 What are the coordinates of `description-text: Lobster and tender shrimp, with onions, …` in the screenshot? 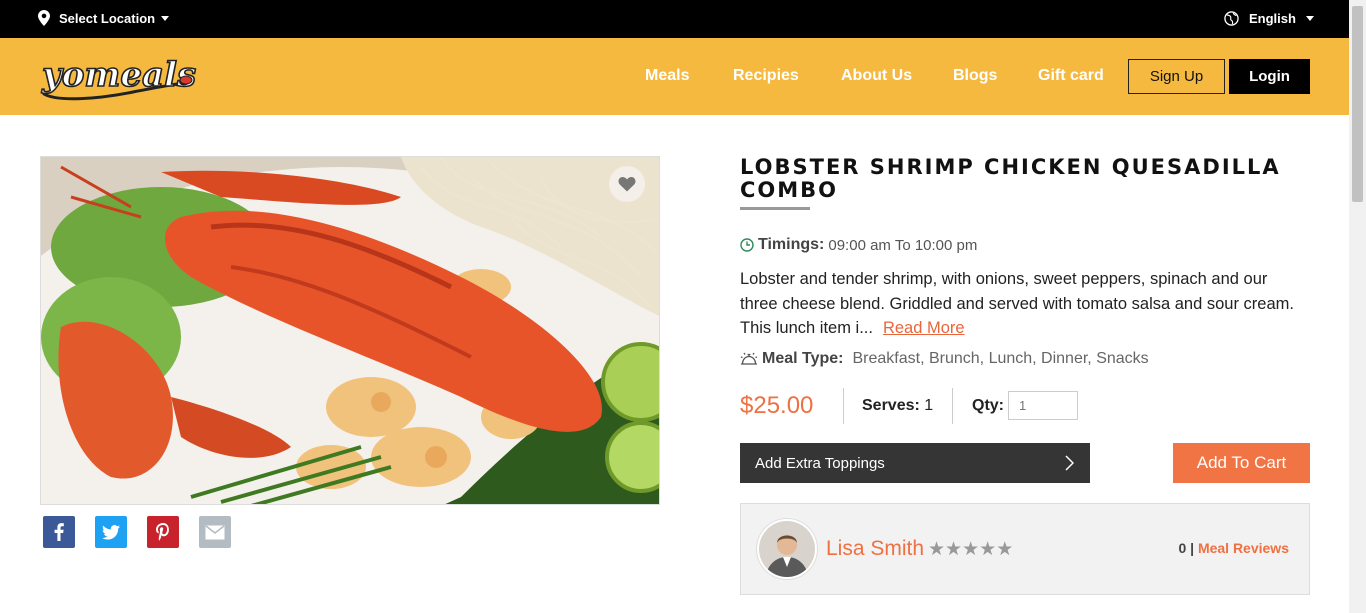 It's located at (1017, 303).